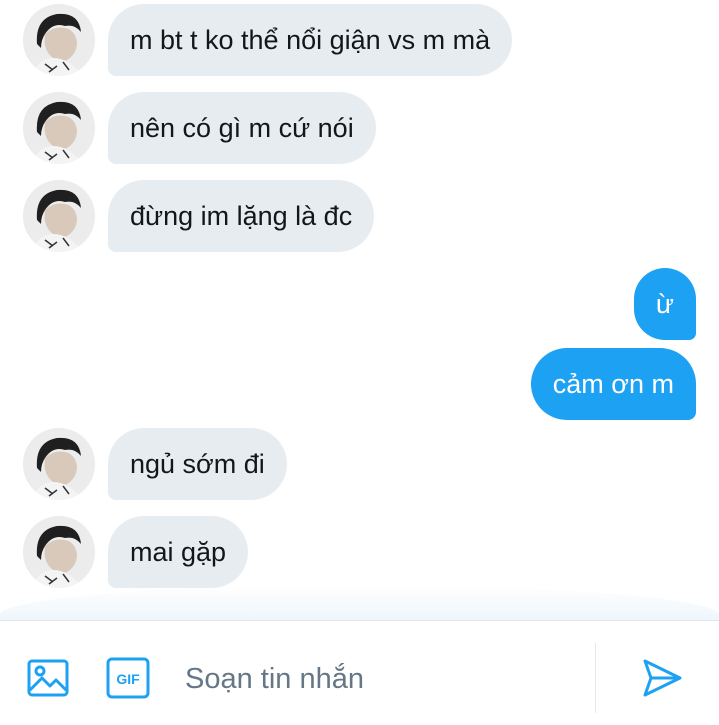  Describe the element at coordinates (48, 678) in the screenshot. I see `image-icon` at that location.